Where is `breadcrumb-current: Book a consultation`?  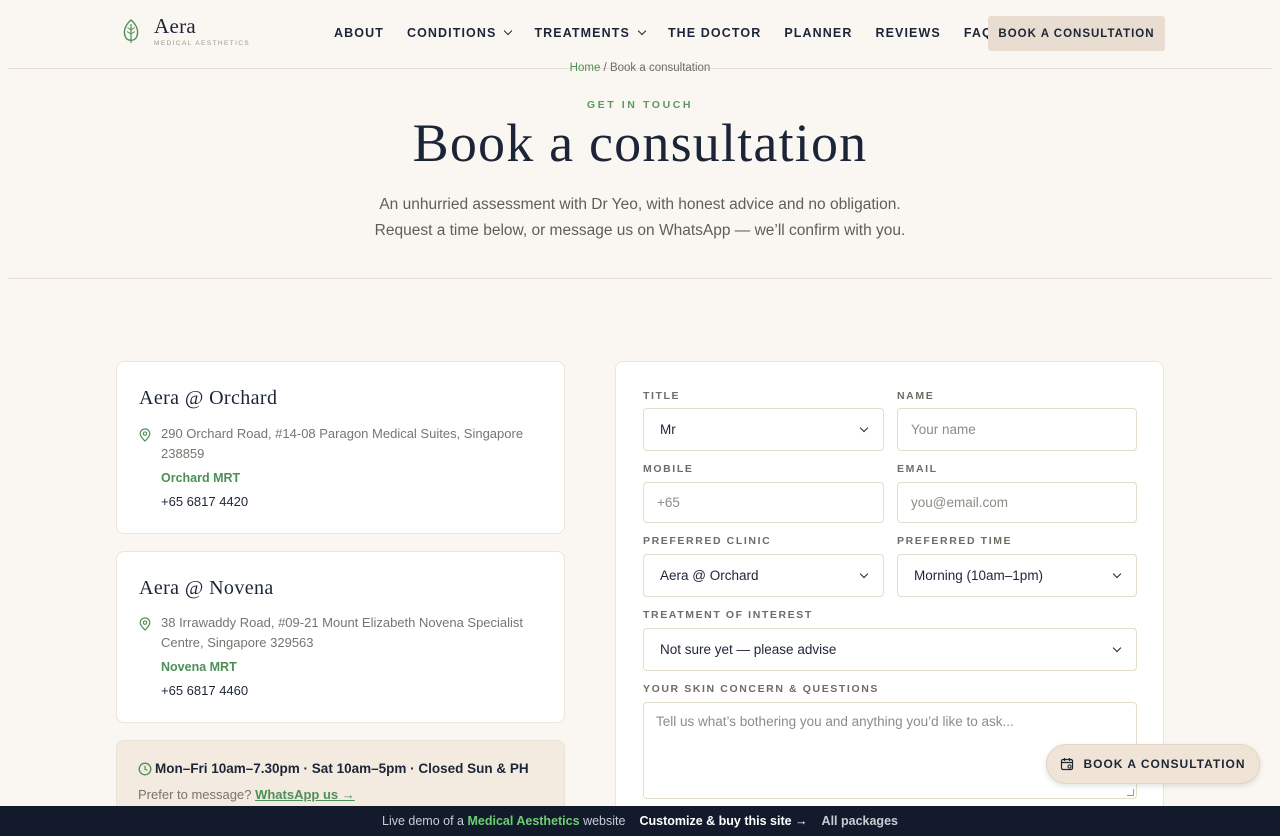
breadcrumb-current: Book a consultation is located at coordinates (660, 68).